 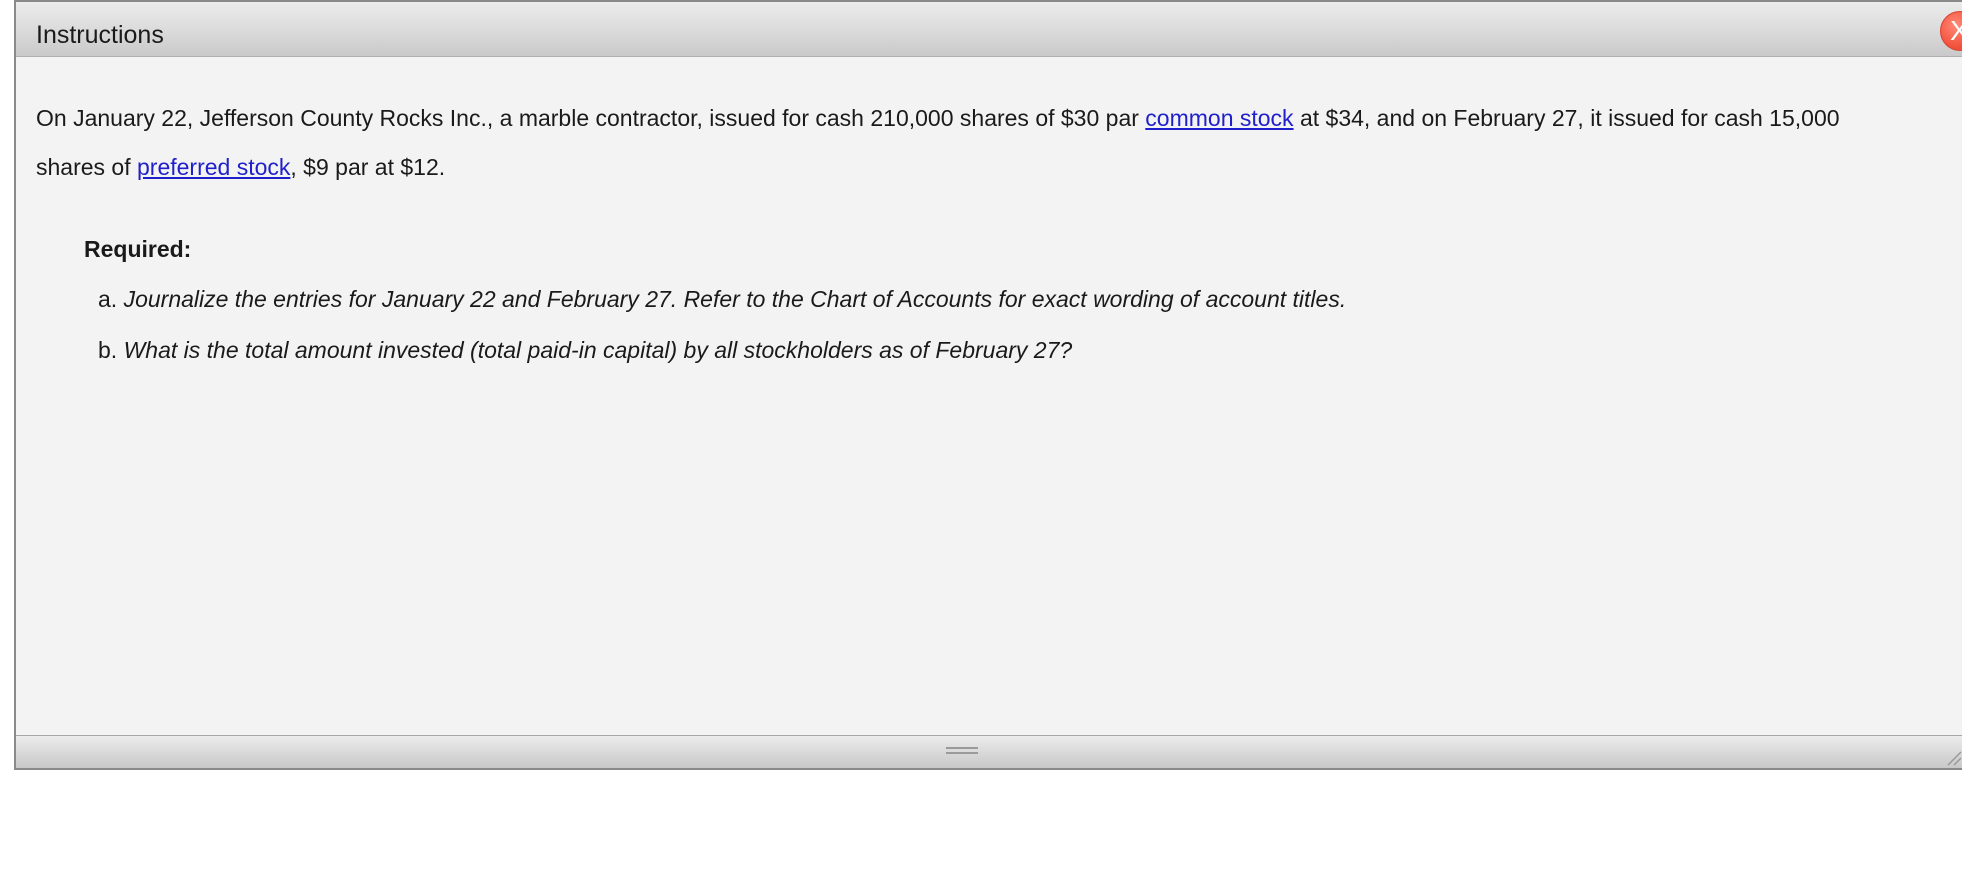 I want to click on intro-text-3: shares of, so click(x=86, y=167).